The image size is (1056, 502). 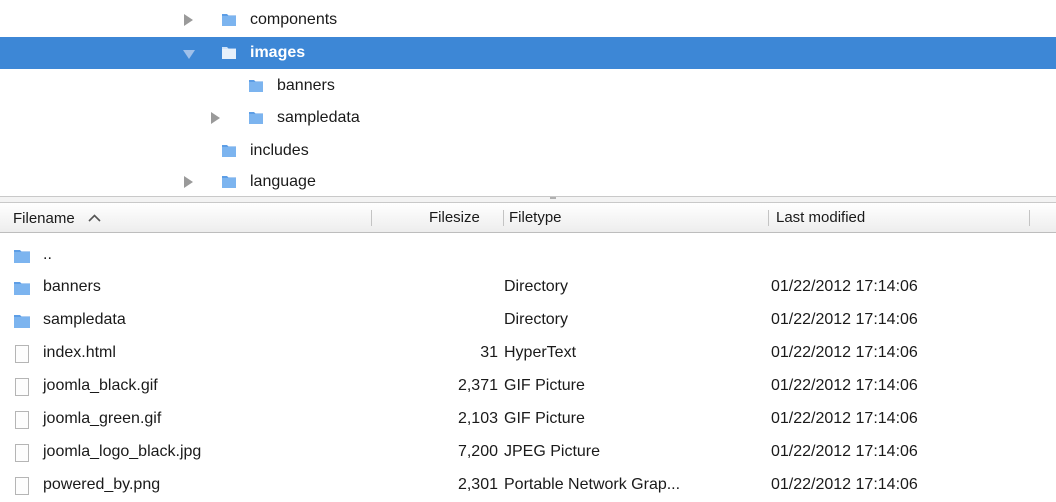 What do you see at coordinates (477, 484) in the screenshot?
I see `file-size: 2,301` at bounding box center [477, 484].